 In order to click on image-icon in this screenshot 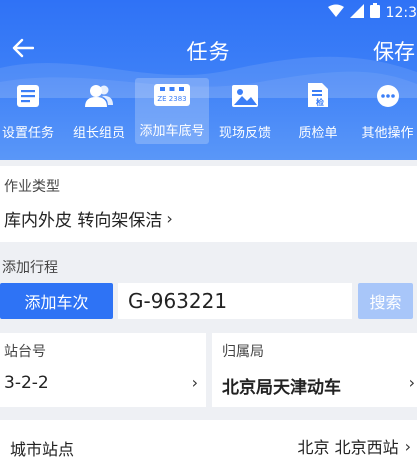, I will do `click(245, 98)`.